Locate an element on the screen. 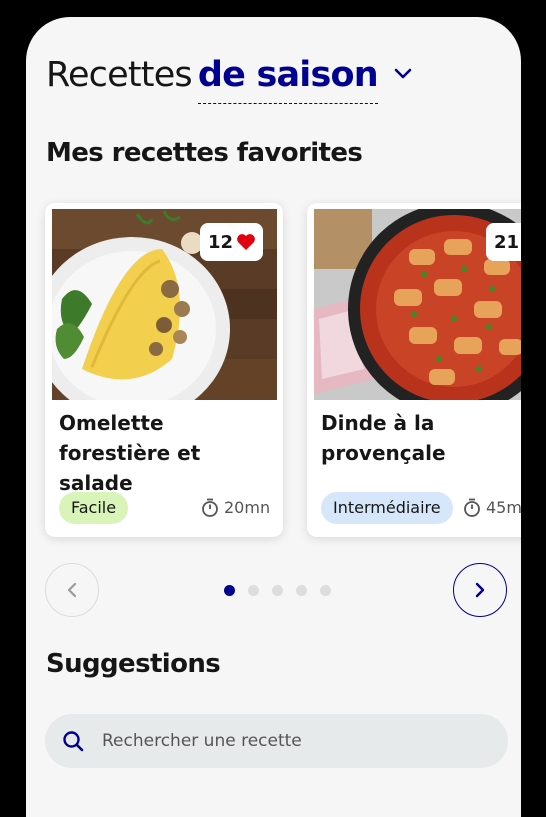 This screenshot has width=546, height=817. recipe-name-line2: forestière et salade is located at coordinates (130, 468).